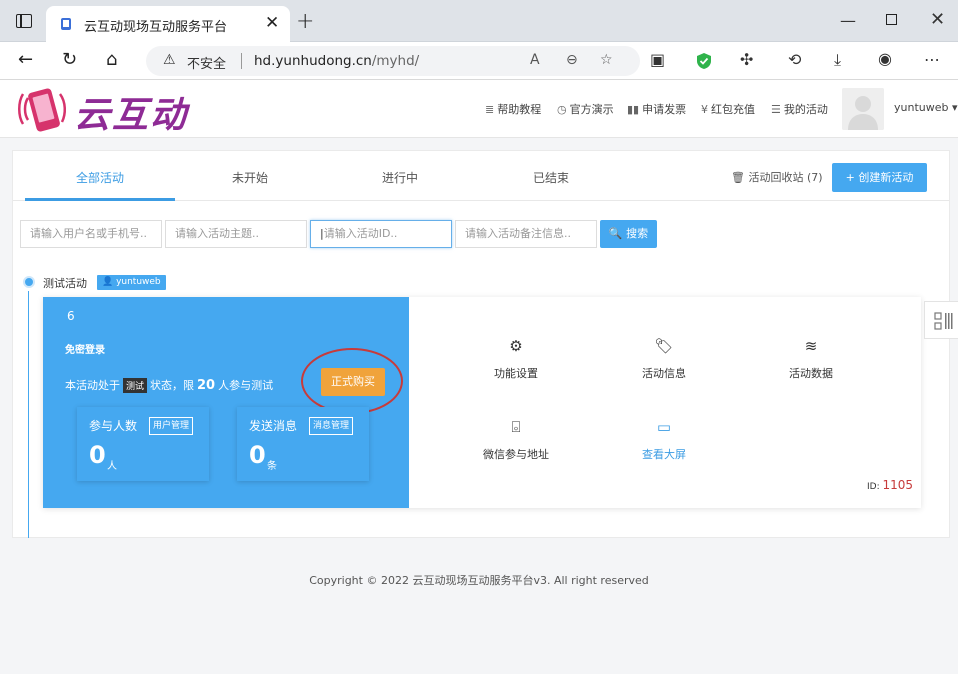 The image size is (958, 674). What do you see at coordinates (28, 414) in the screenshot?
I see `timeline-line` at bounding box center [28, 414].